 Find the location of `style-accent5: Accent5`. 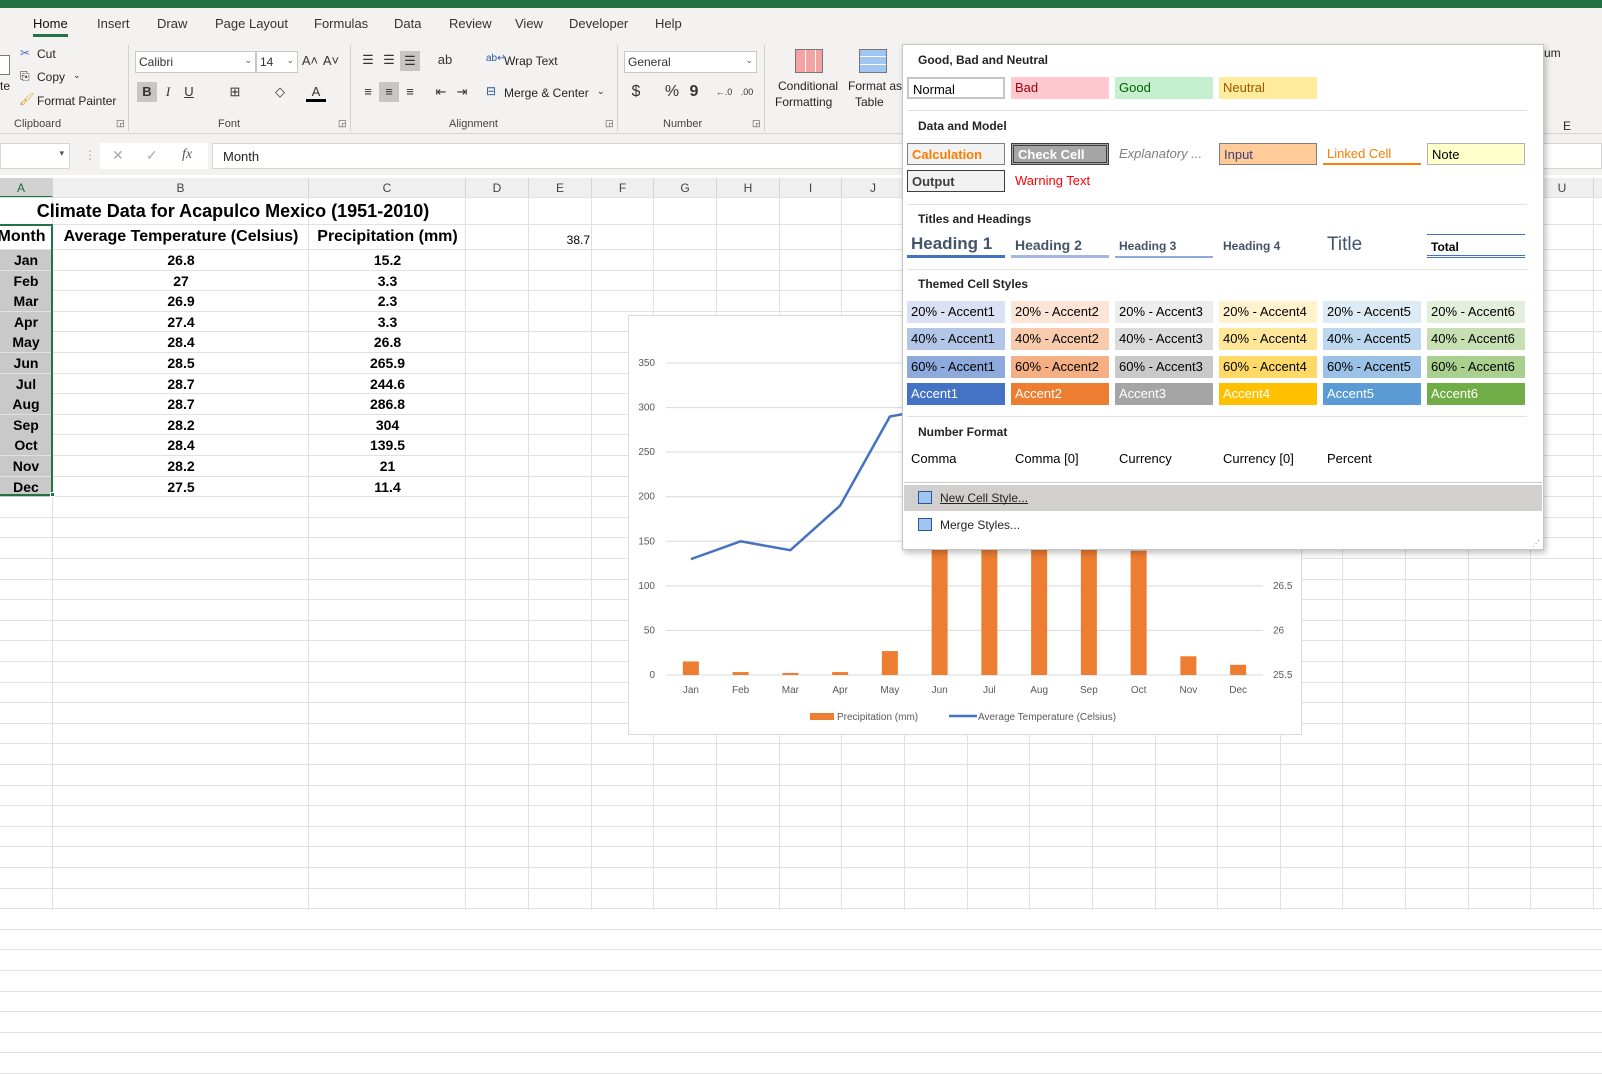

style-accent5: Accent5 is located at coordinates (1372, 394).